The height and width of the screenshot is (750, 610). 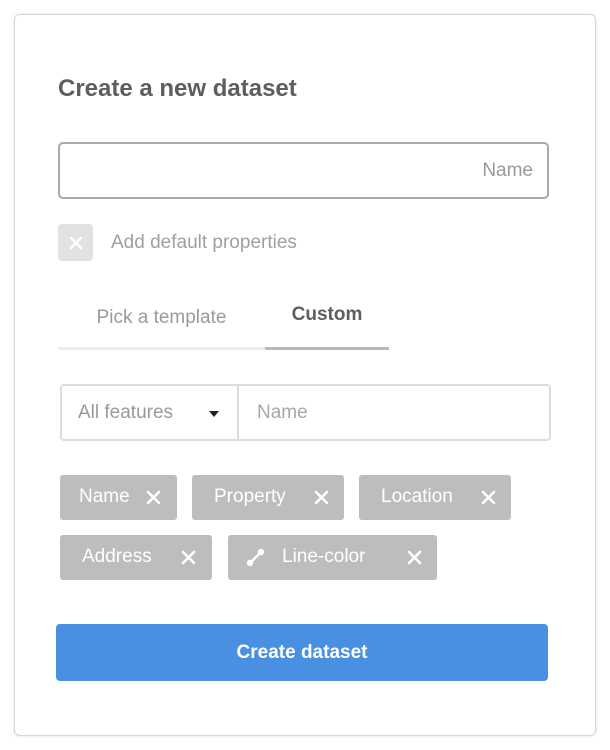 What do you see at coordinates (417, 496) in the screenshot?
I see `tag-label: Location` at bounding box center [417, 496].